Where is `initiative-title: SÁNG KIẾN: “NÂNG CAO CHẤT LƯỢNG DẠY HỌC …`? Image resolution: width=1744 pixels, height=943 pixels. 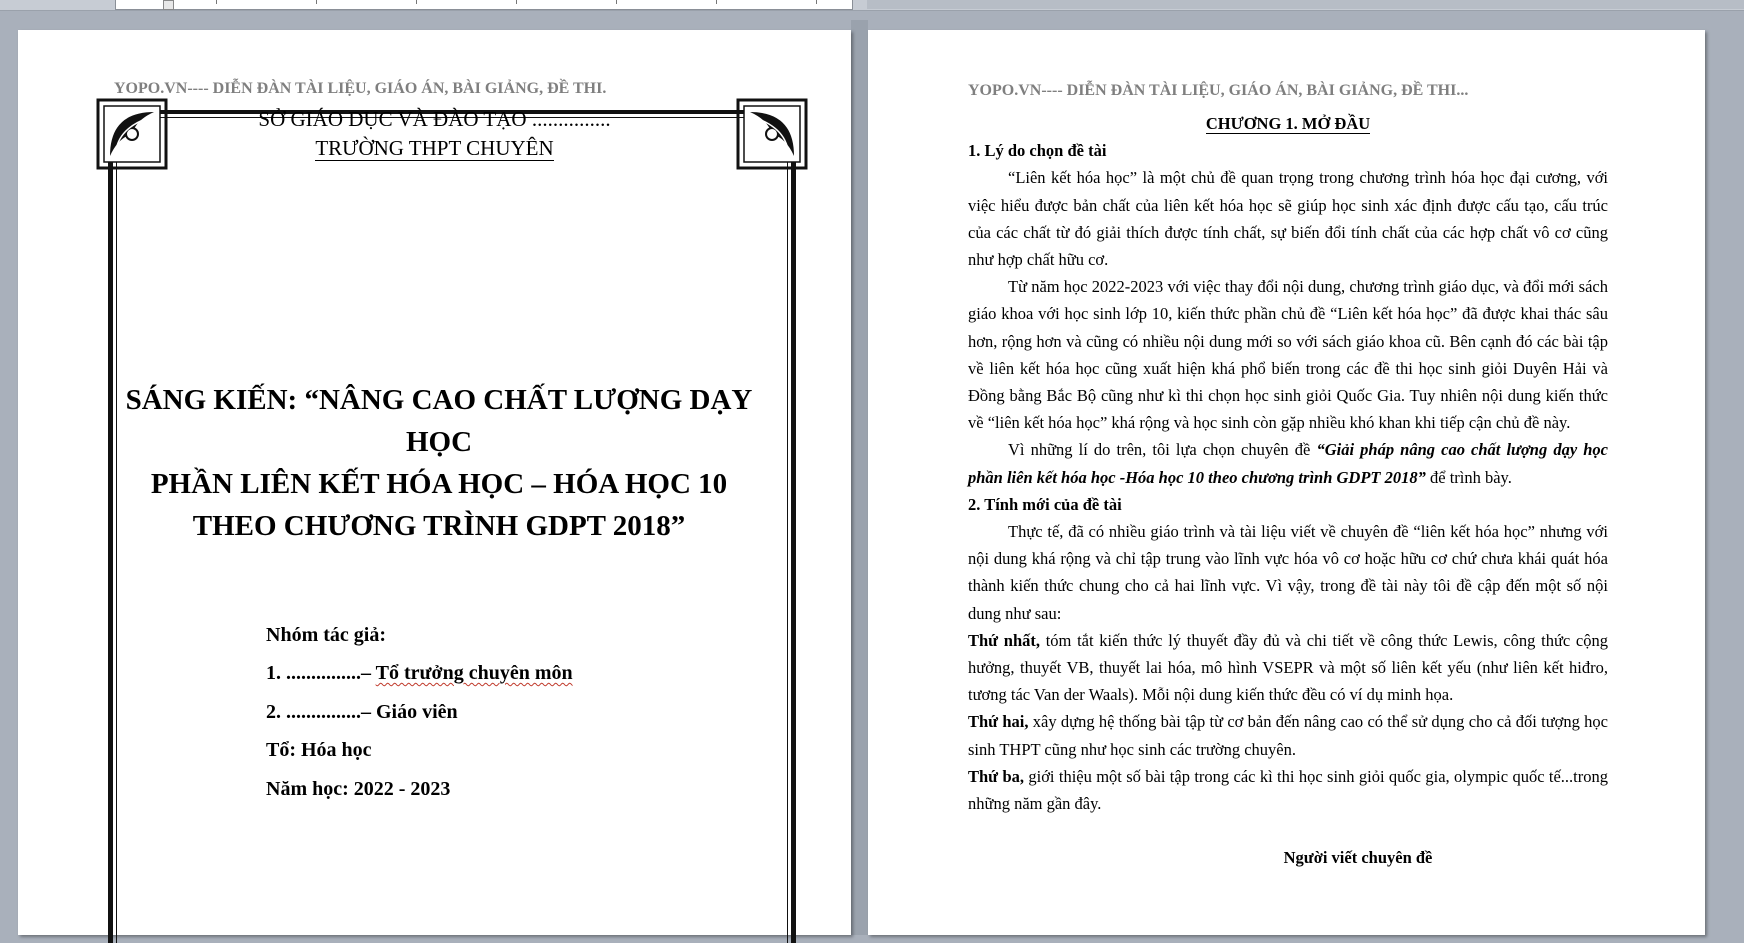
initiative-title: SÁNG KIẾN: “NÂNG CAO CHẤT LƯỢNG DẠY HỌC … is located at coordinates (439, 463).